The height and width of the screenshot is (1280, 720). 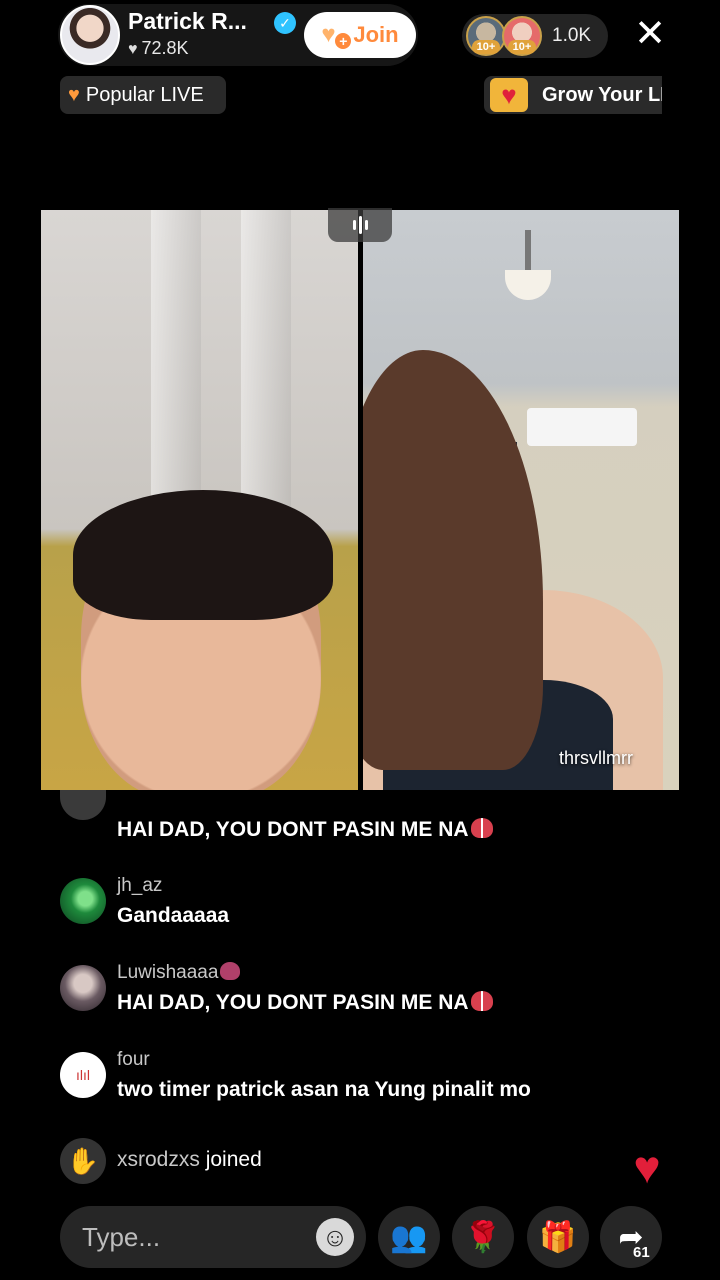 What do you see at coordinates (336, 36) in the screenshot?
I see `join-heart-plus-icon: ♥ +` at bounding box center [336, 36].